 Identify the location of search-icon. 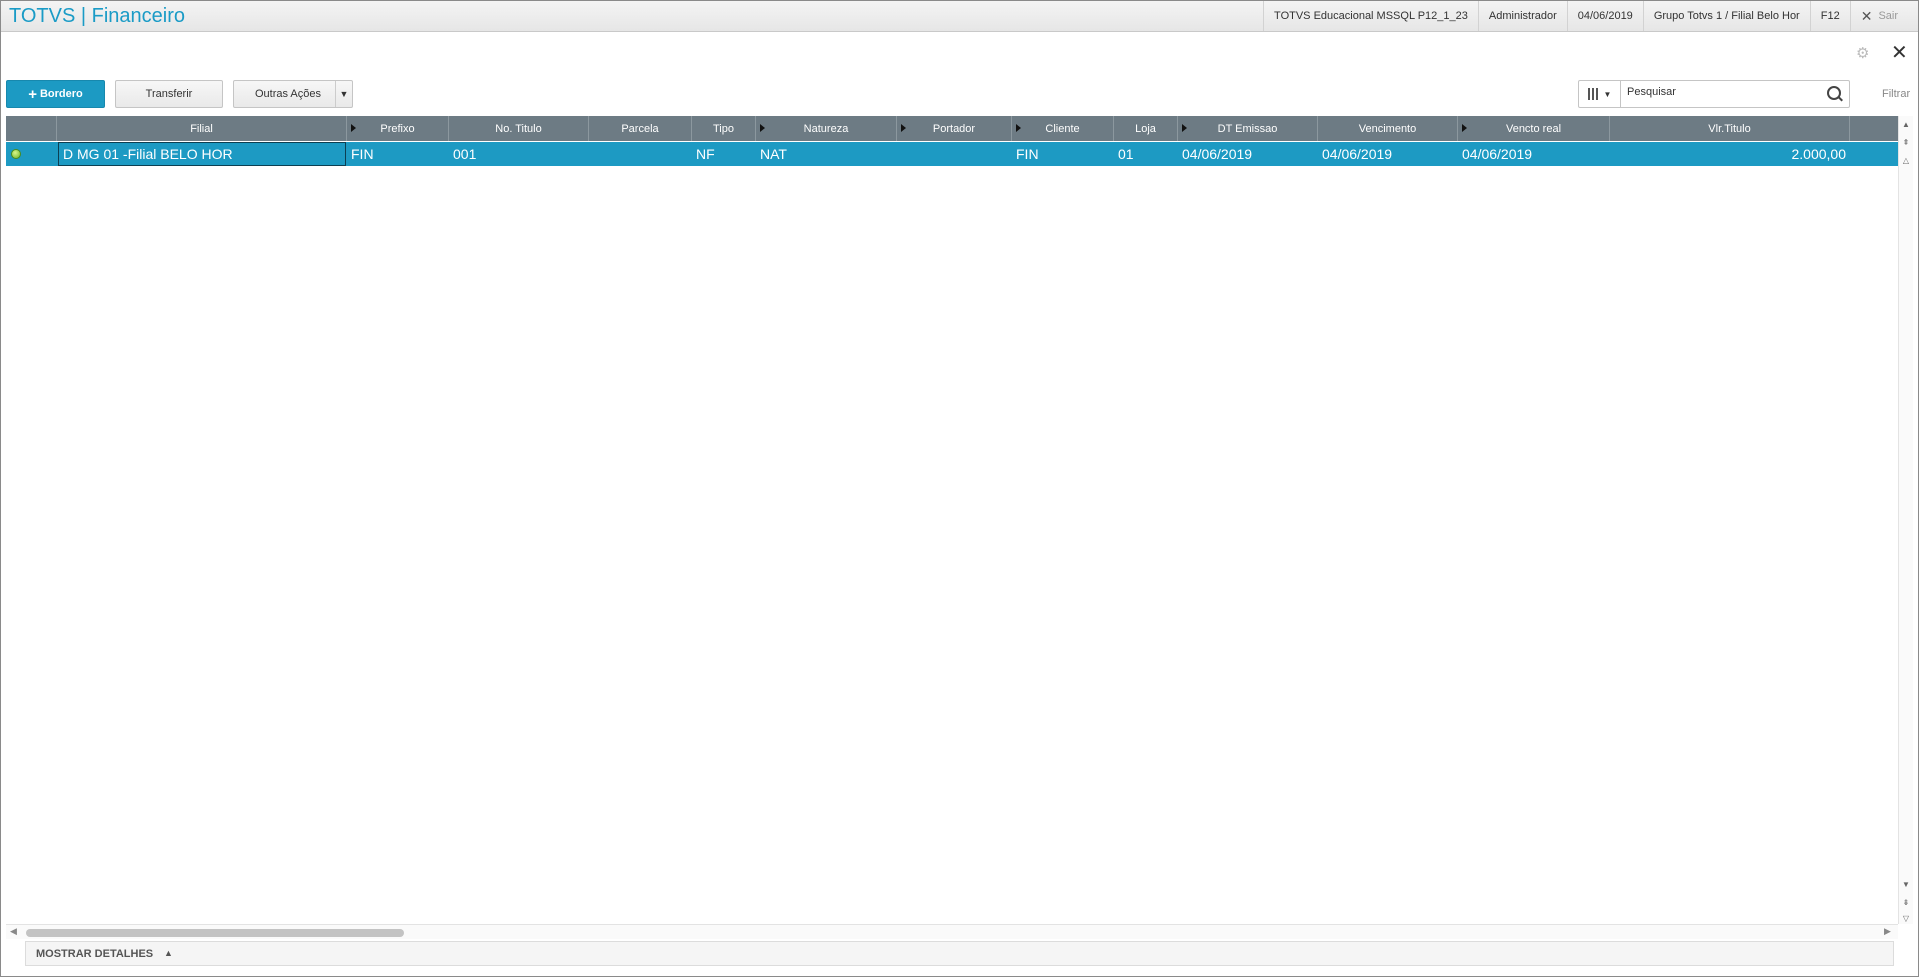
(1834, 93).